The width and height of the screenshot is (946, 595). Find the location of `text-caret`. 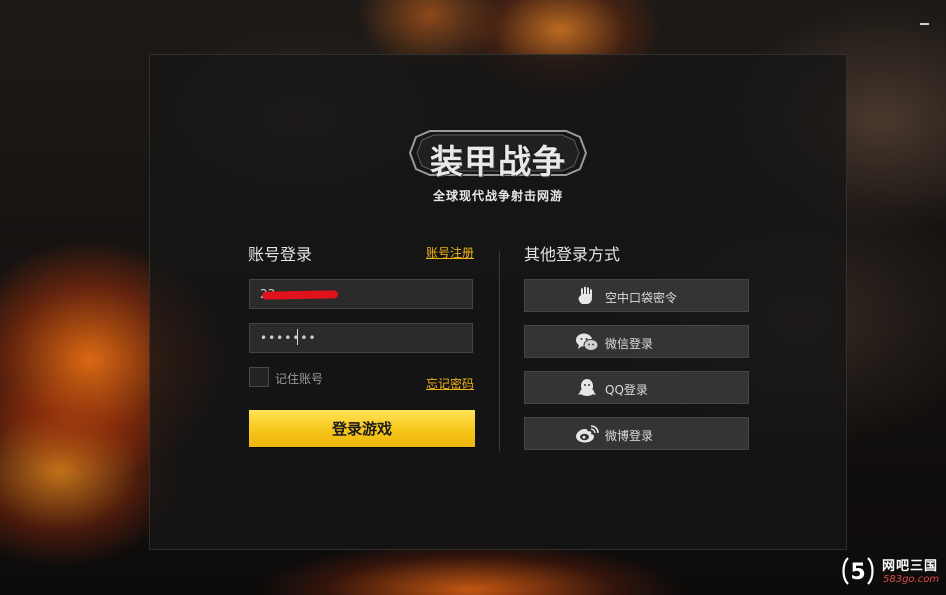

text-caret is located at coordinates (297, 337).